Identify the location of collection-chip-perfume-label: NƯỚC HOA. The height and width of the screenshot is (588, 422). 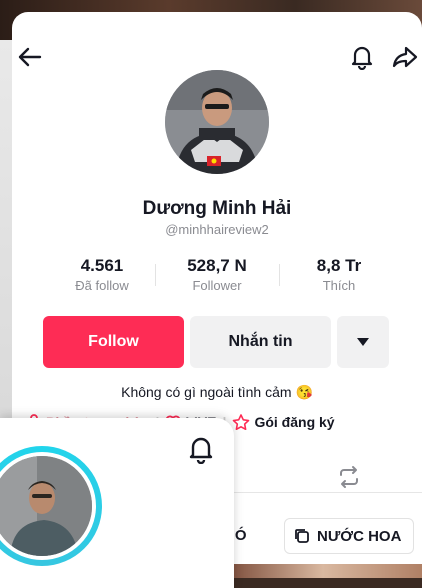
(359, 536).